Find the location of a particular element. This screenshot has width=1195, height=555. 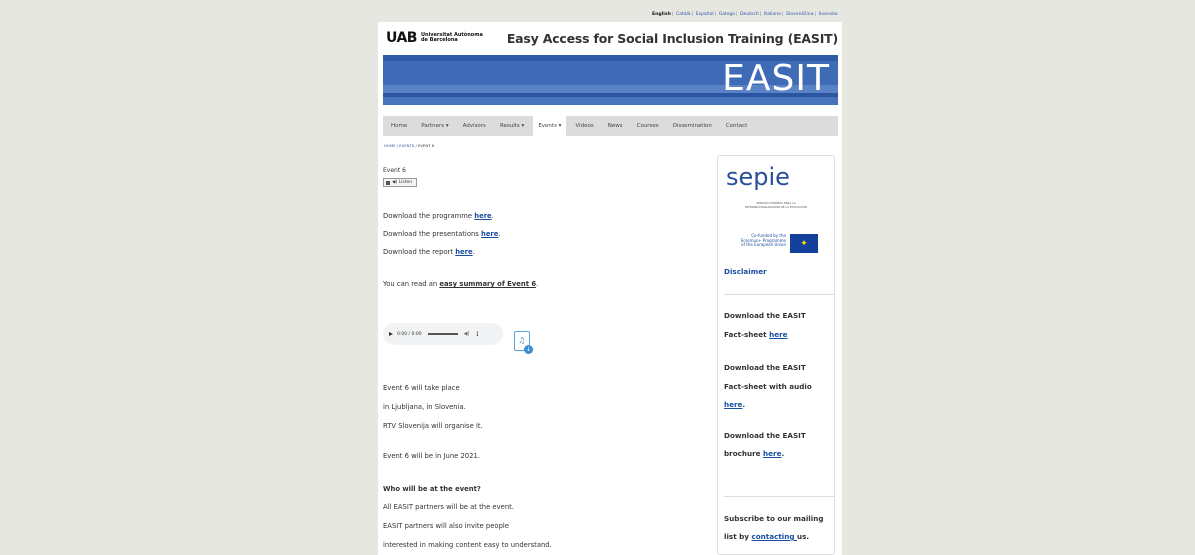

audio-player: 0:00 / 0:00 ◀) ⋮ is located at coordinates (443, 334).